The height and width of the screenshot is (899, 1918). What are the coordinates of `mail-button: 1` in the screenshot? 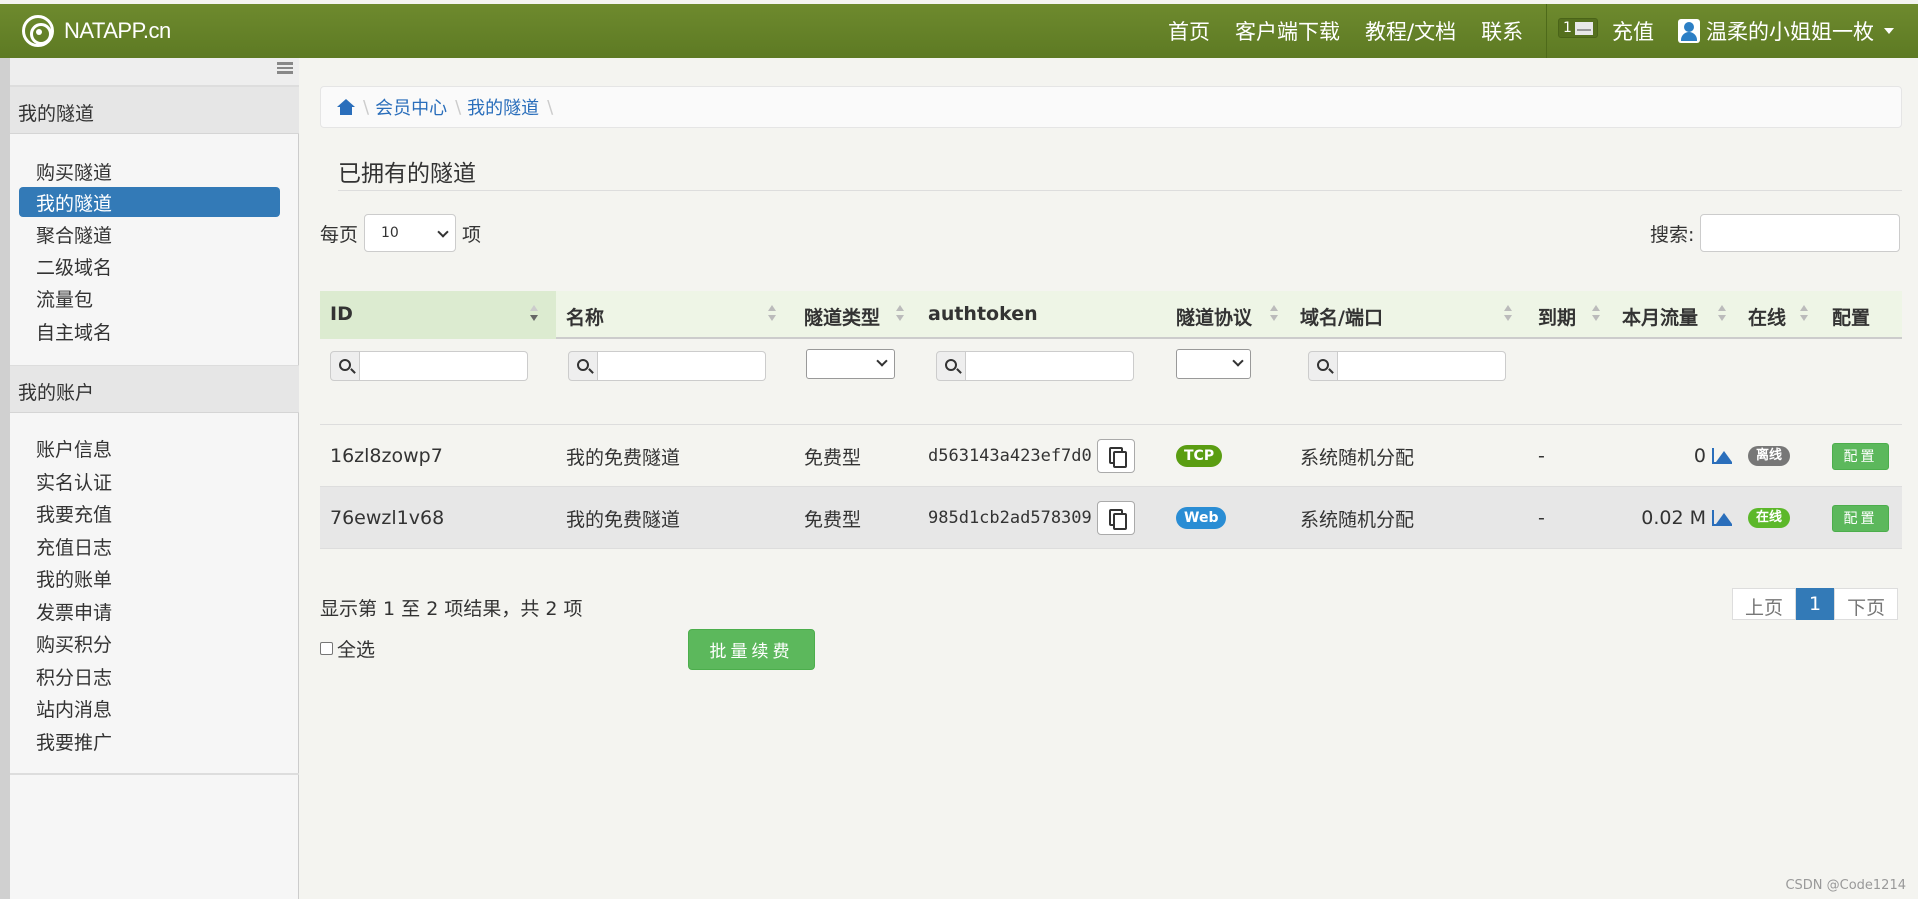 It's located at (1578, 28).